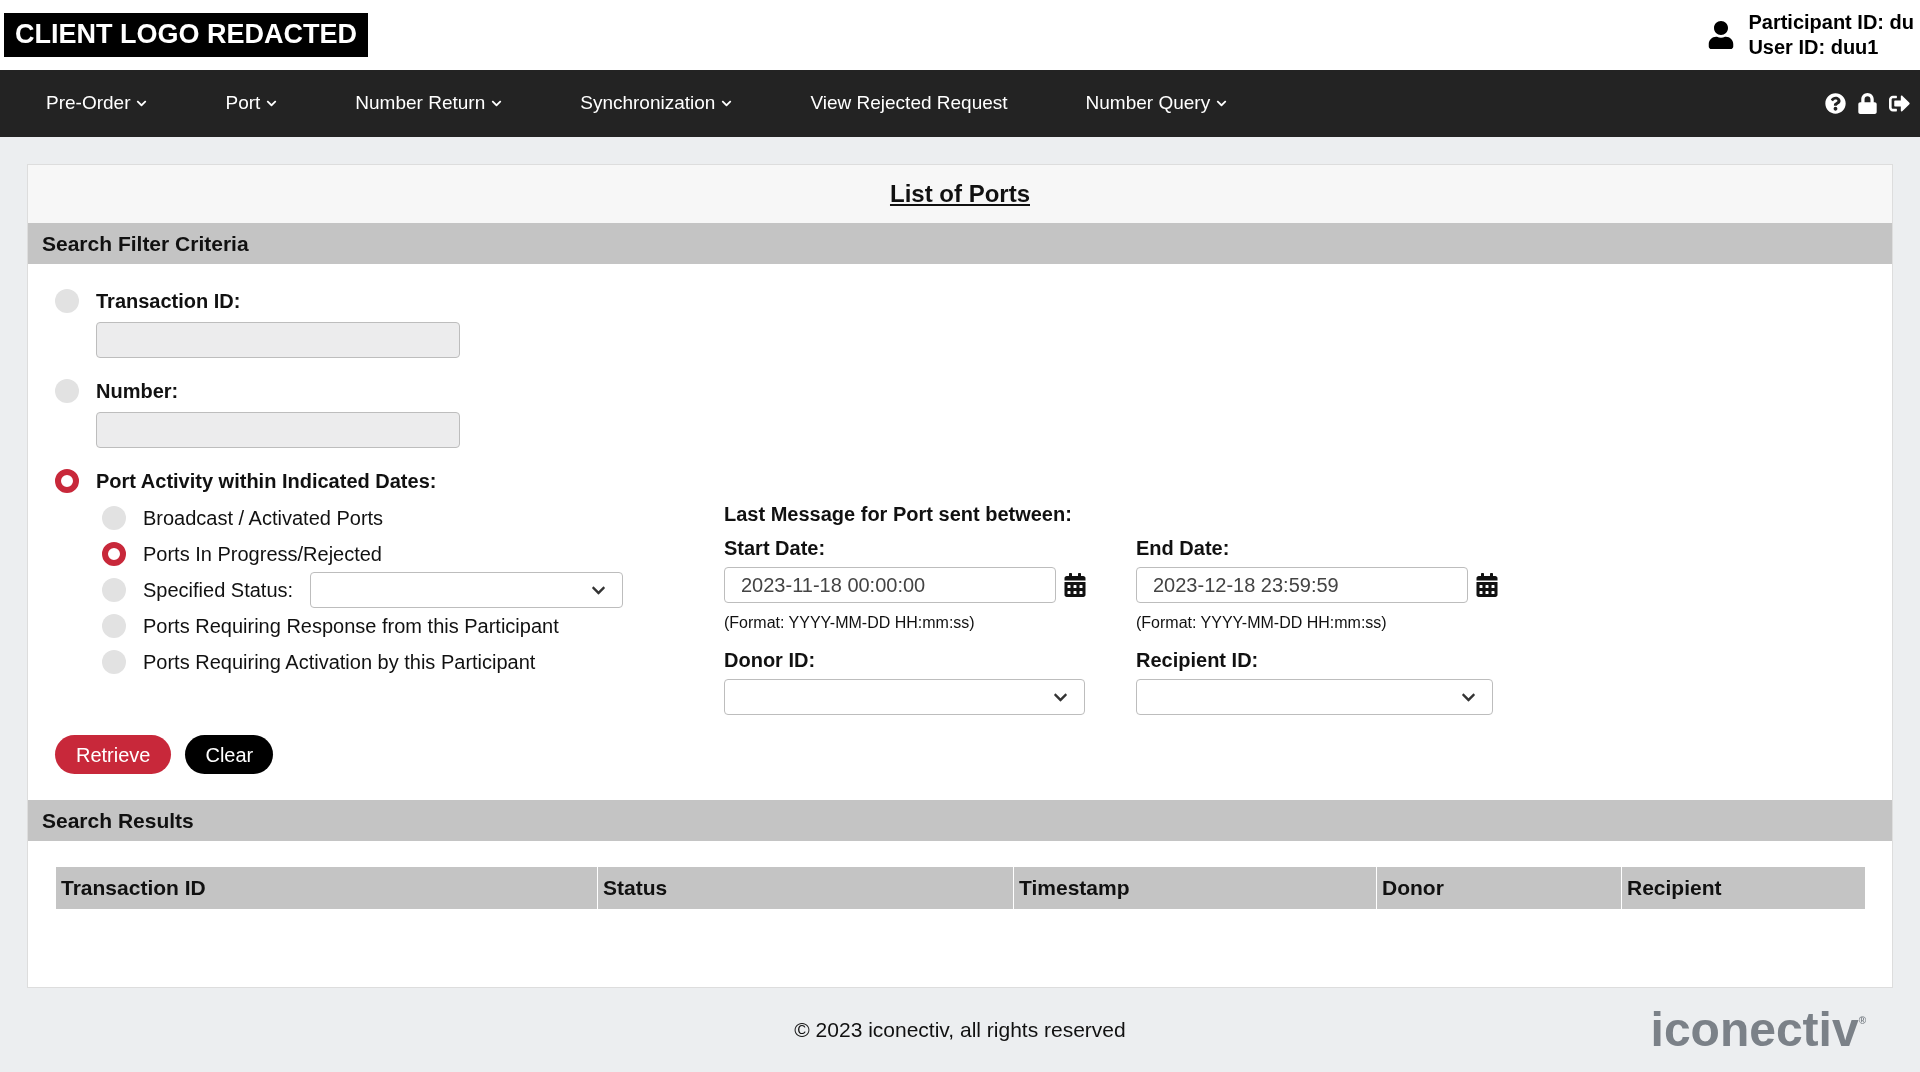 The width and height of the screenshot is (1920, 1072). Describe the element at coordinates (97, 103) in the screenshot. I see `nav-menu-item: Pre-Order` at that location.